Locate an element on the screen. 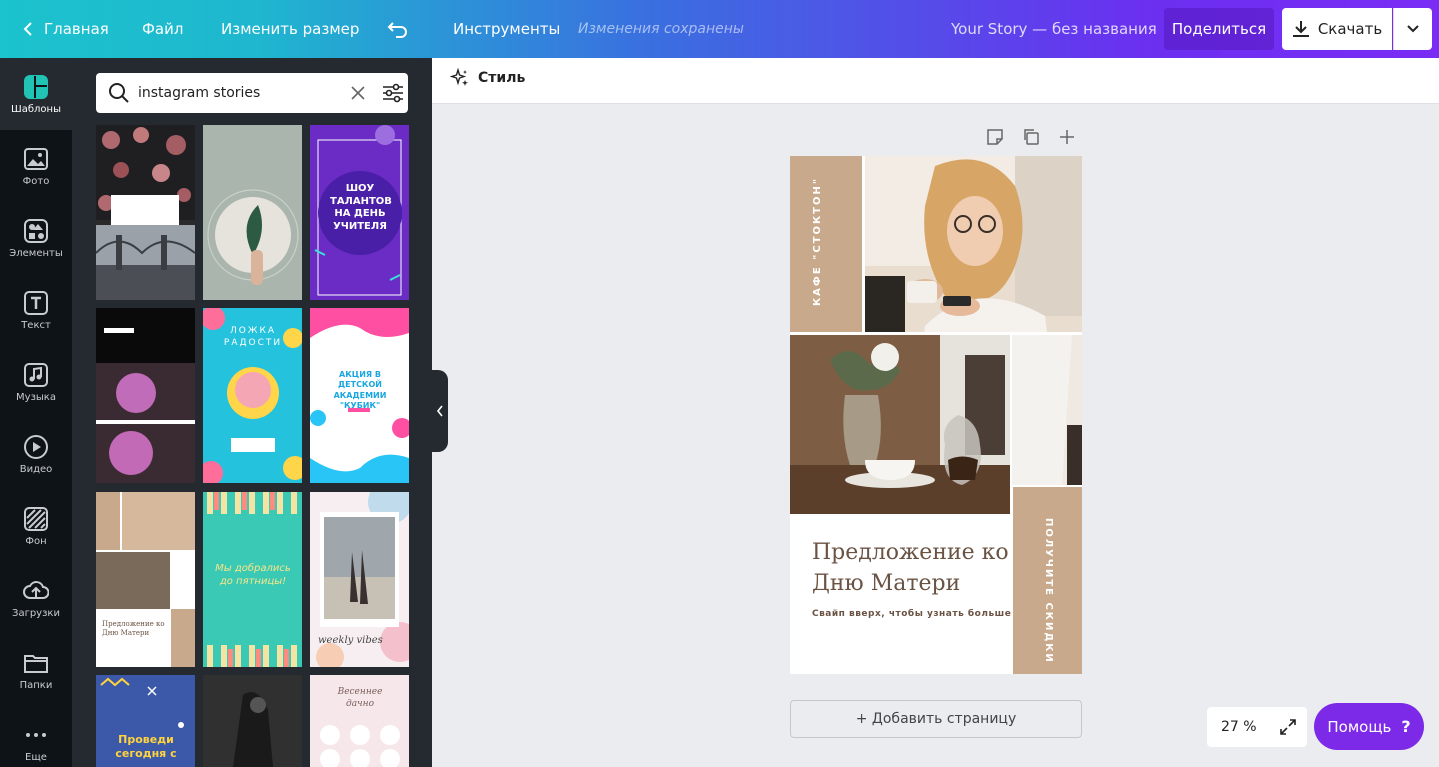  rail-item-uploads: Загрузки is located at coordinates (36, 598).